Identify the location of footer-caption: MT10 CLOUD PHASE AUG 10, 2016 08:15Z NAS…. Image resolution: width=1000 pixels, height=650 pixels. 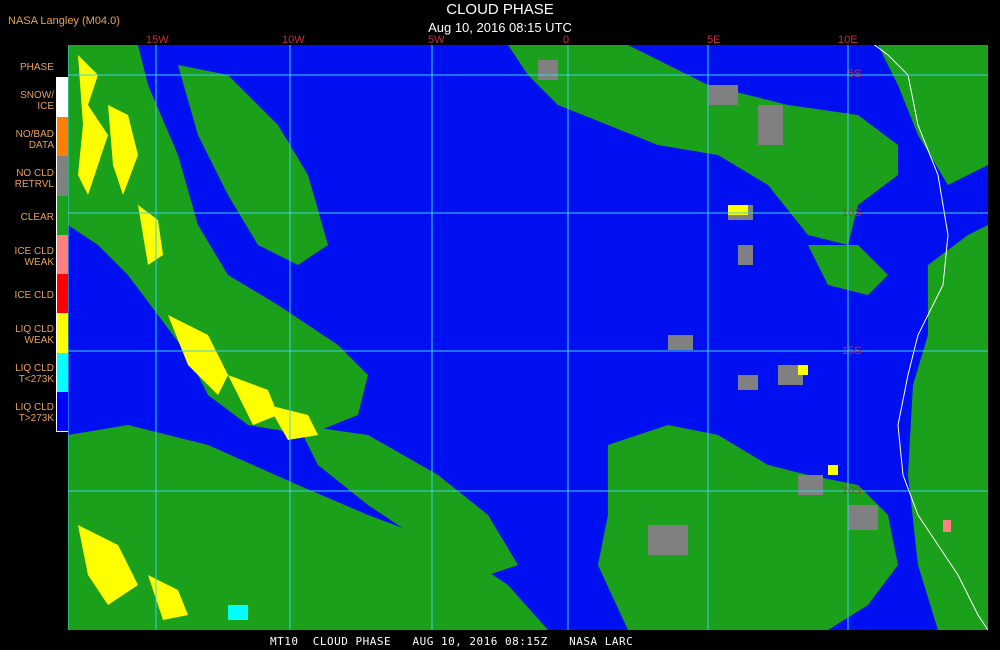
(452, 641).